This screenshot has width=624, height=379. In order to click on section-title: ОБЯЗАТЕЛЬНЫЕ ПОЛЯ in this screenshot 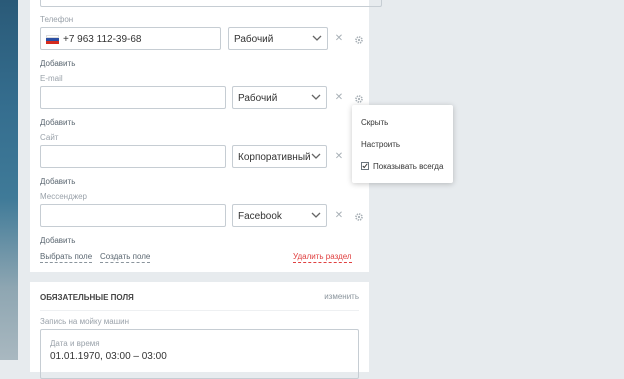, I will do `click(87, 297)`.